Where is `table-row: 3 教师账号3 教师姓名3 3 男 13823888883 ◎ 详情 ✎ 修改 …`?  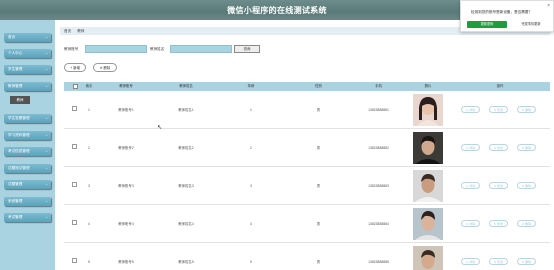 table-row: 3 教师账号3 教师姓名3 3 男 13823888883 ◎ 详情 ✎ 修改 … is located at coordinates (307, 186).